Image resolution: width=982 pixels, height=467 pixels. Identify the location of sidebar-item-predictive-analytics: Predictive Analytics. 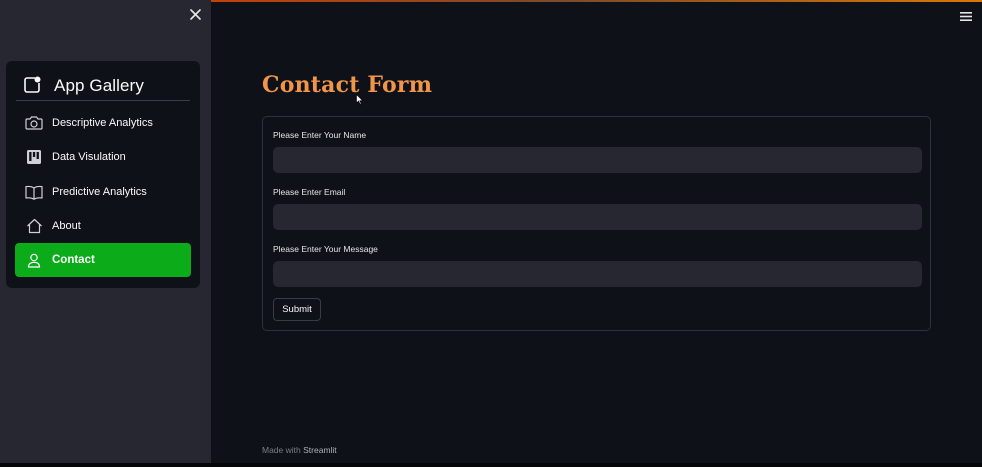
(103, 192).